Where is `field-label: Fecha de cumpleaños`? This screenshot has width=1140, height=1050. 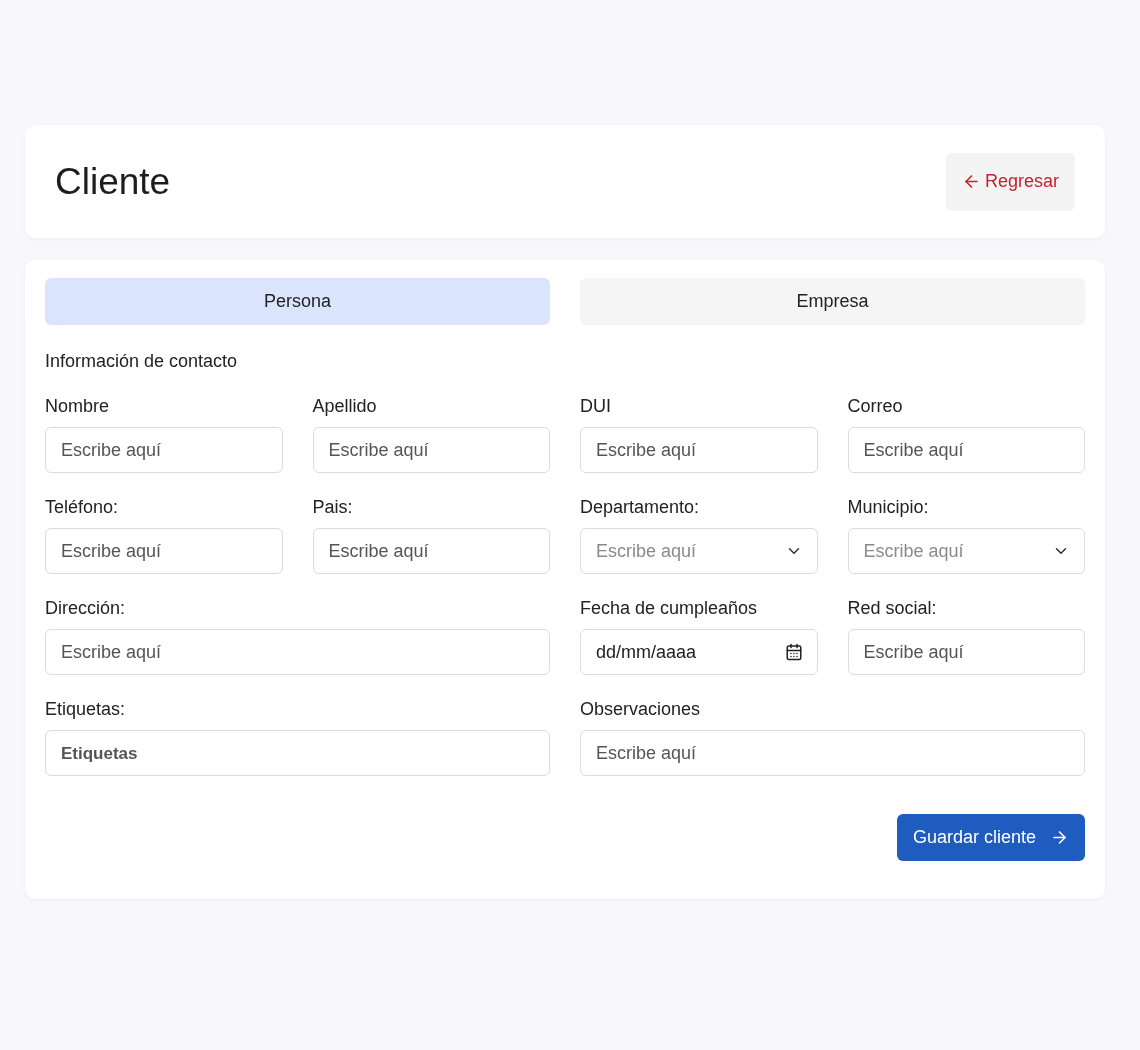
field-label: Fecha de cumpleaños is located at coordinates (669, 608).